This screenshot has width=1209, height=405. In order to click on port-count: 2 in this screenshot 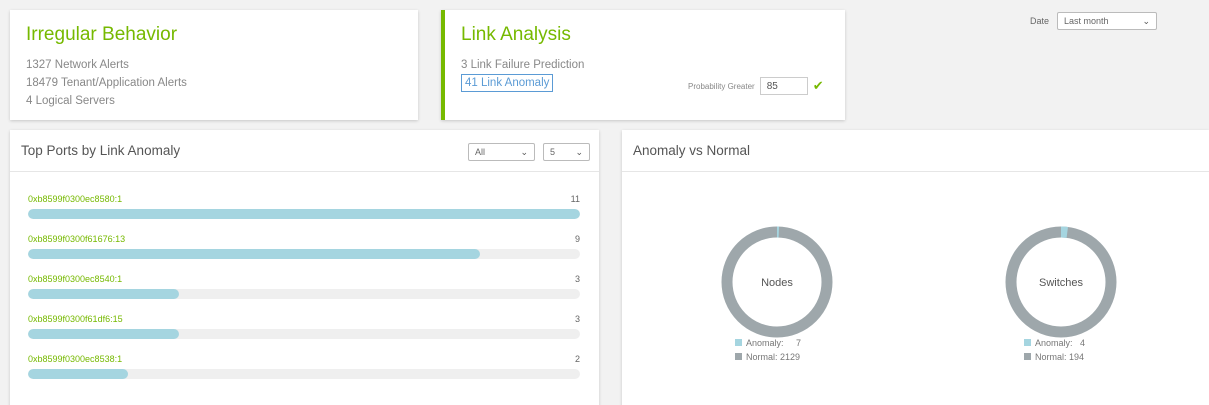, I will do `click(577, 359)`.